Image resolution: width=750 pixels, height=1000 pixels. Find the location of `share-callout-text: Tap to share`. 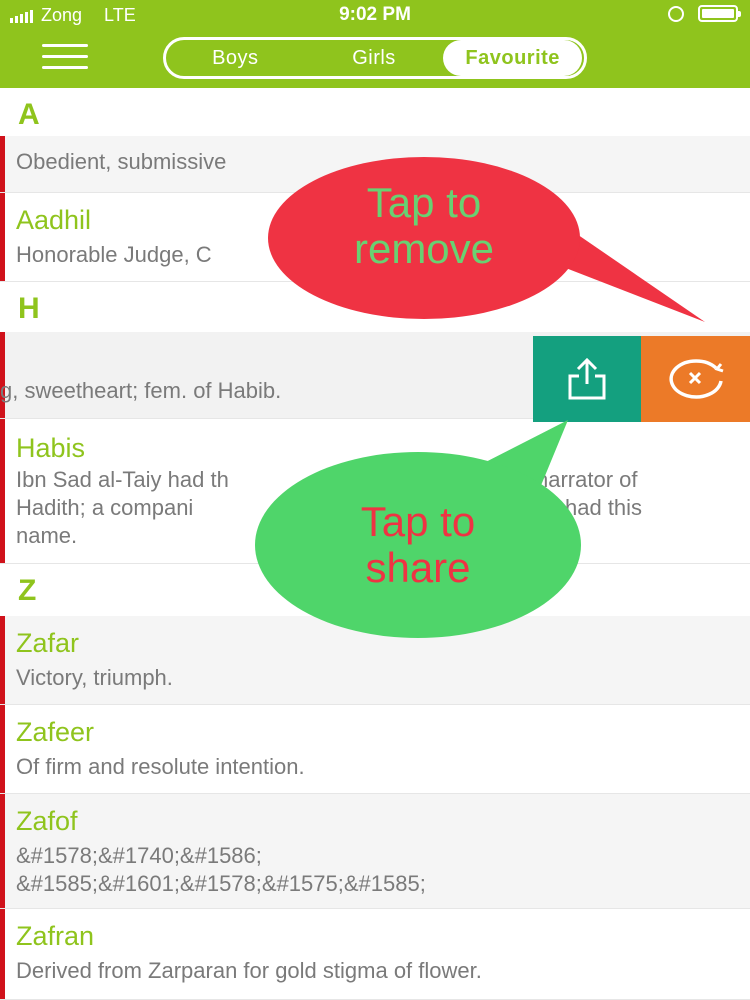

share-callout-text: Tap to share is located at coordinates (418, 545).